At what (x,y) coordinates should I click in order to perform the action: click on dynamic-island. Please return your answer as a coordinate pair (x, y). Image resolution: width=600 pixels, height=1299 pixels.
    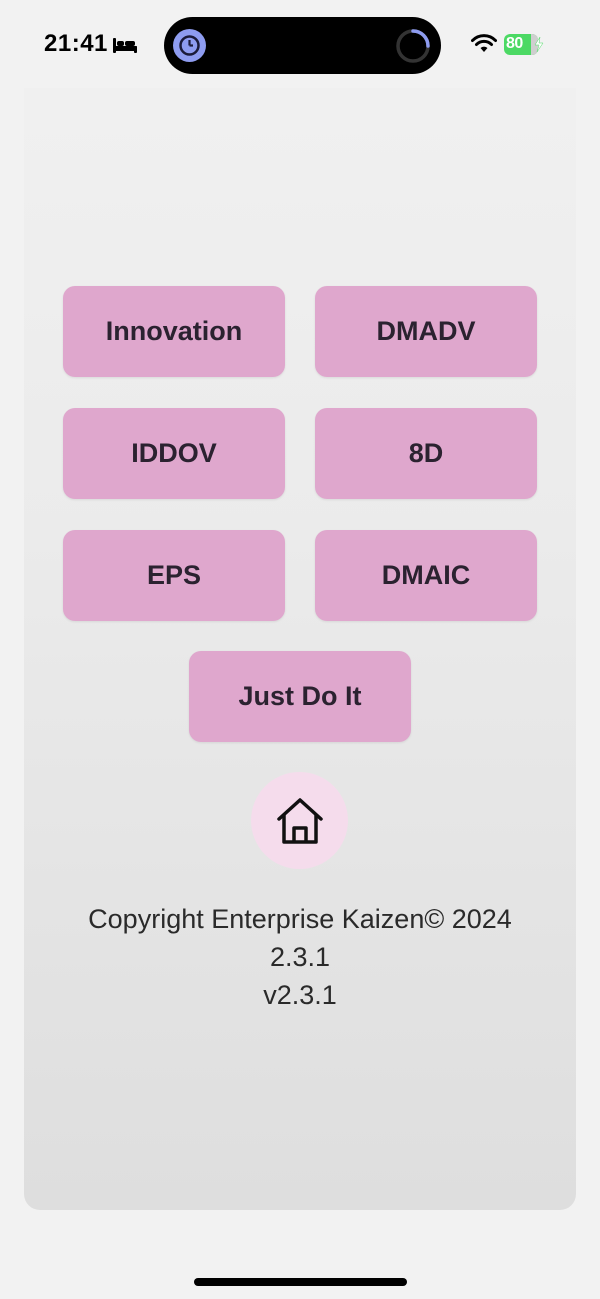
    Looking at the image, I should click on (302, 45).